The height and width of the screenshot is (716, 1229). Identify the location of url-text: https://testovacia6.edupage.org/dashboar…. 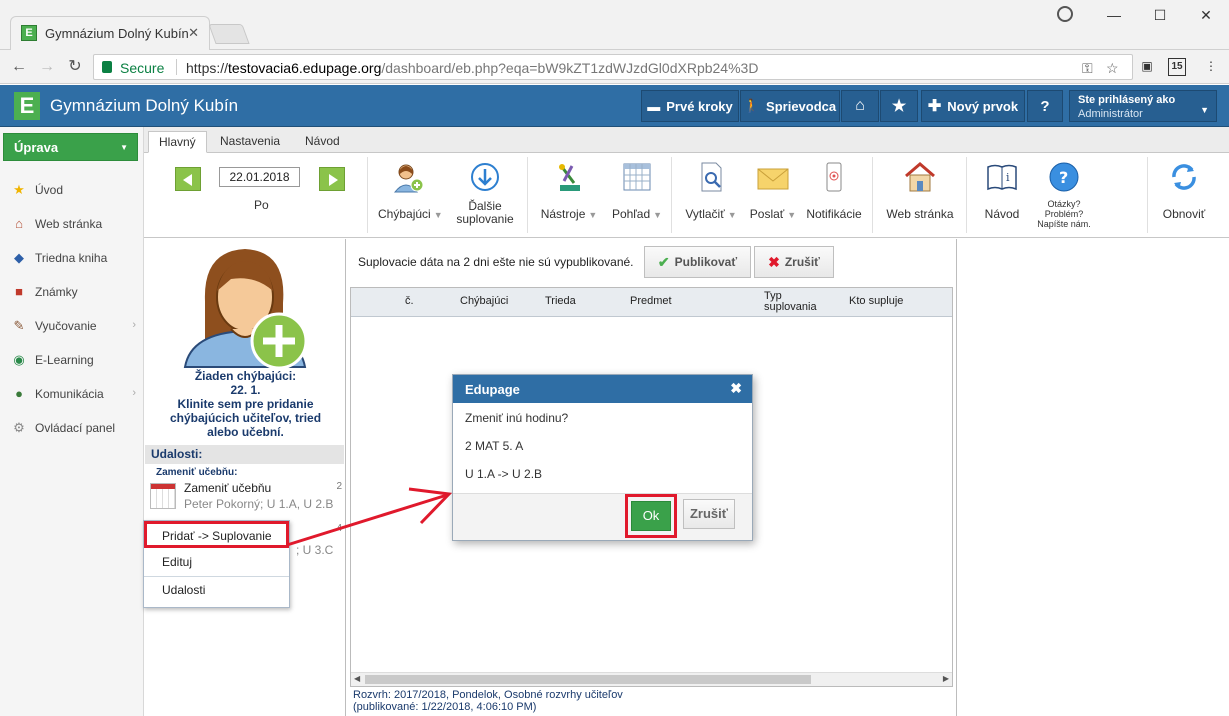
(472, 68).